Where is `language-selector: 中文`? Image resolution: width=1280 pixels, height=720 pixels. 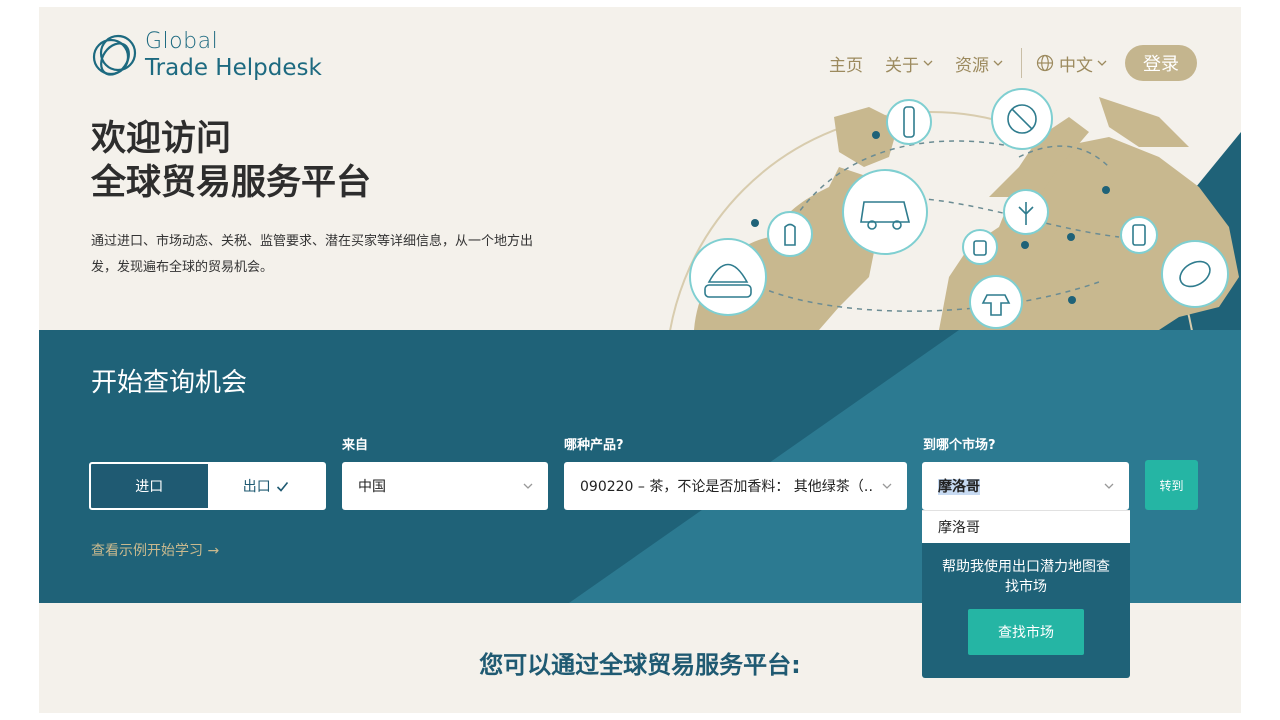 language-selector: 中文 is located at coordinates (1071, 63).